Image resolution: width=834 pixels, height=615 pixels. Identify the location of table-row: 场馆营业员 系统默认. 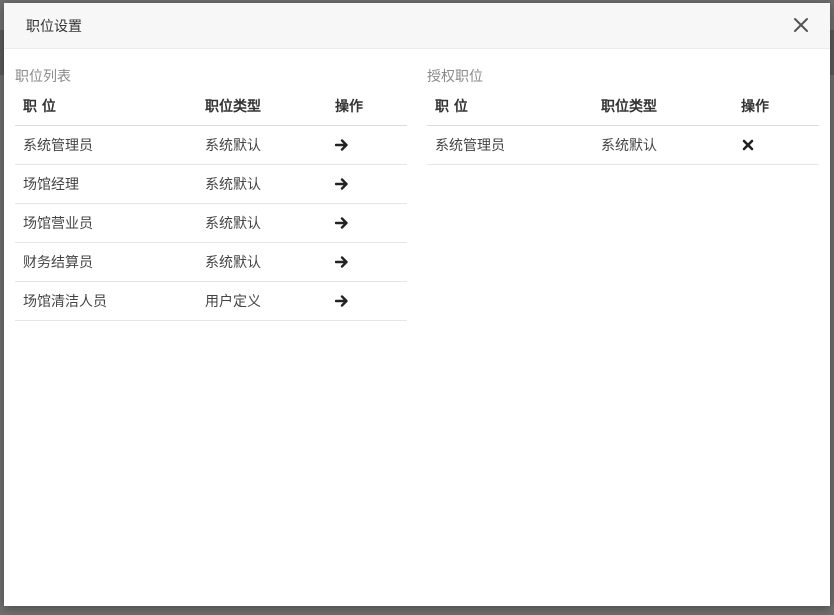
(211, 223).